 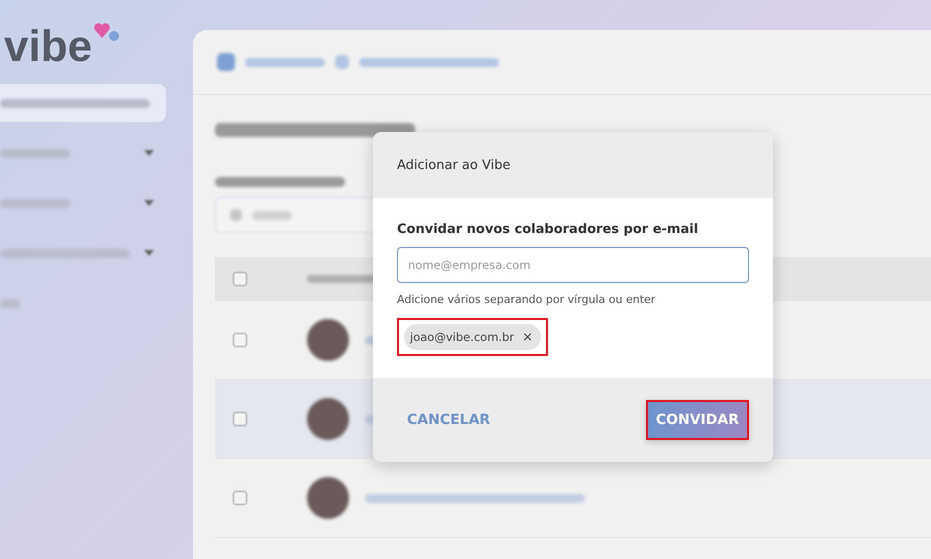 I want to click on email-label: Convidar novos colaboradores por e-mail, so click(x=548, y=229).